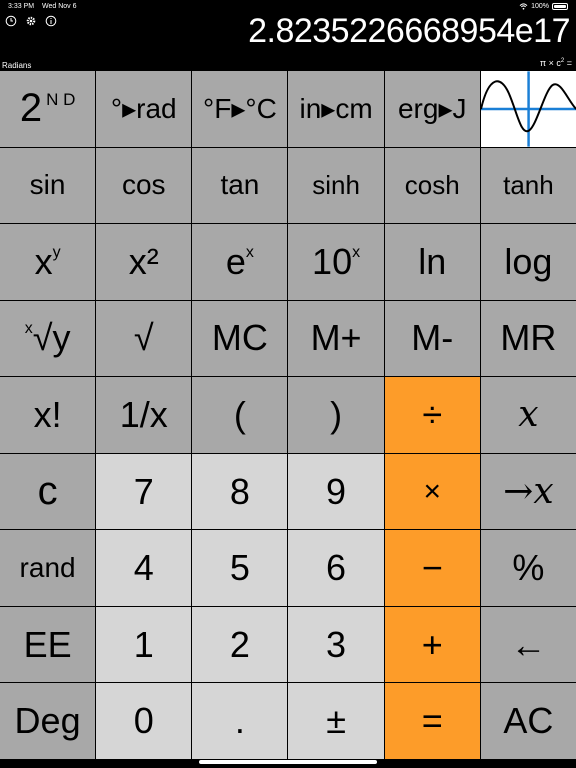 The width and height of the screenshot is (576, 768). I want to click on formula-label: π × c2 =, so click(556, 63).